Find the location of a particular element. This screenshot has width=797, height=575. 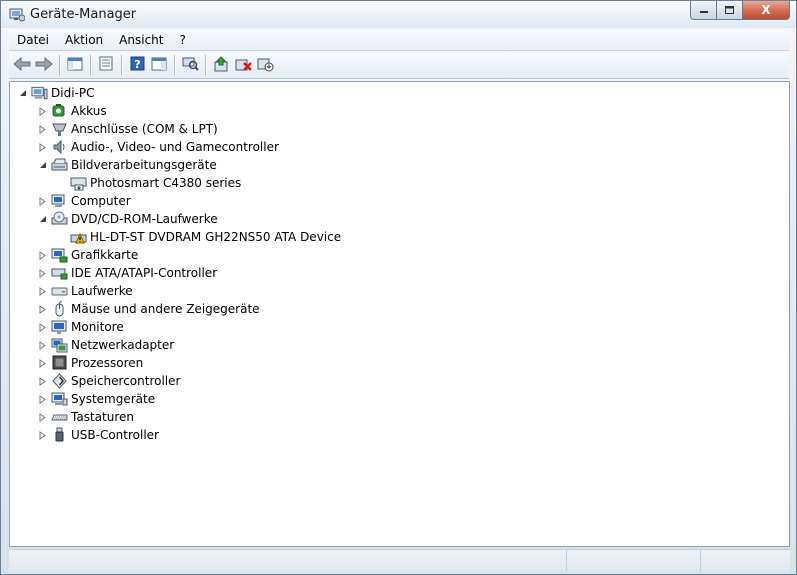

tree-device-label: HL-DT-ST DVDRAM GH22NS50 ATA Device is located at coordinates (216, 237).